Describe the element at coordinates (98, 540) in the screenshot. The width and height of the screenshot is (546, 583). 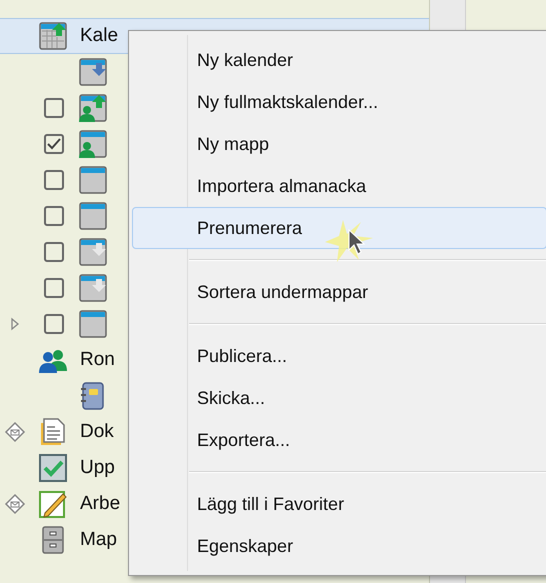
I see `folder-label: Map` at that location.